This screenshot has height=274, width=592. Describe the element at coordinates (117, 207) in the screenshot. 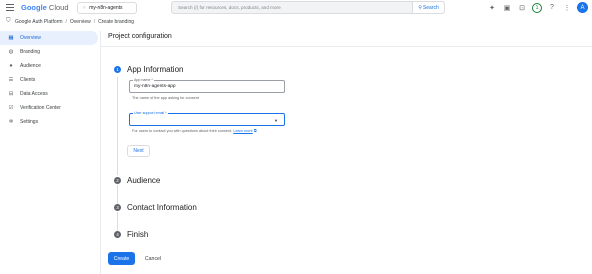

I see `step-number: 3` at that location.